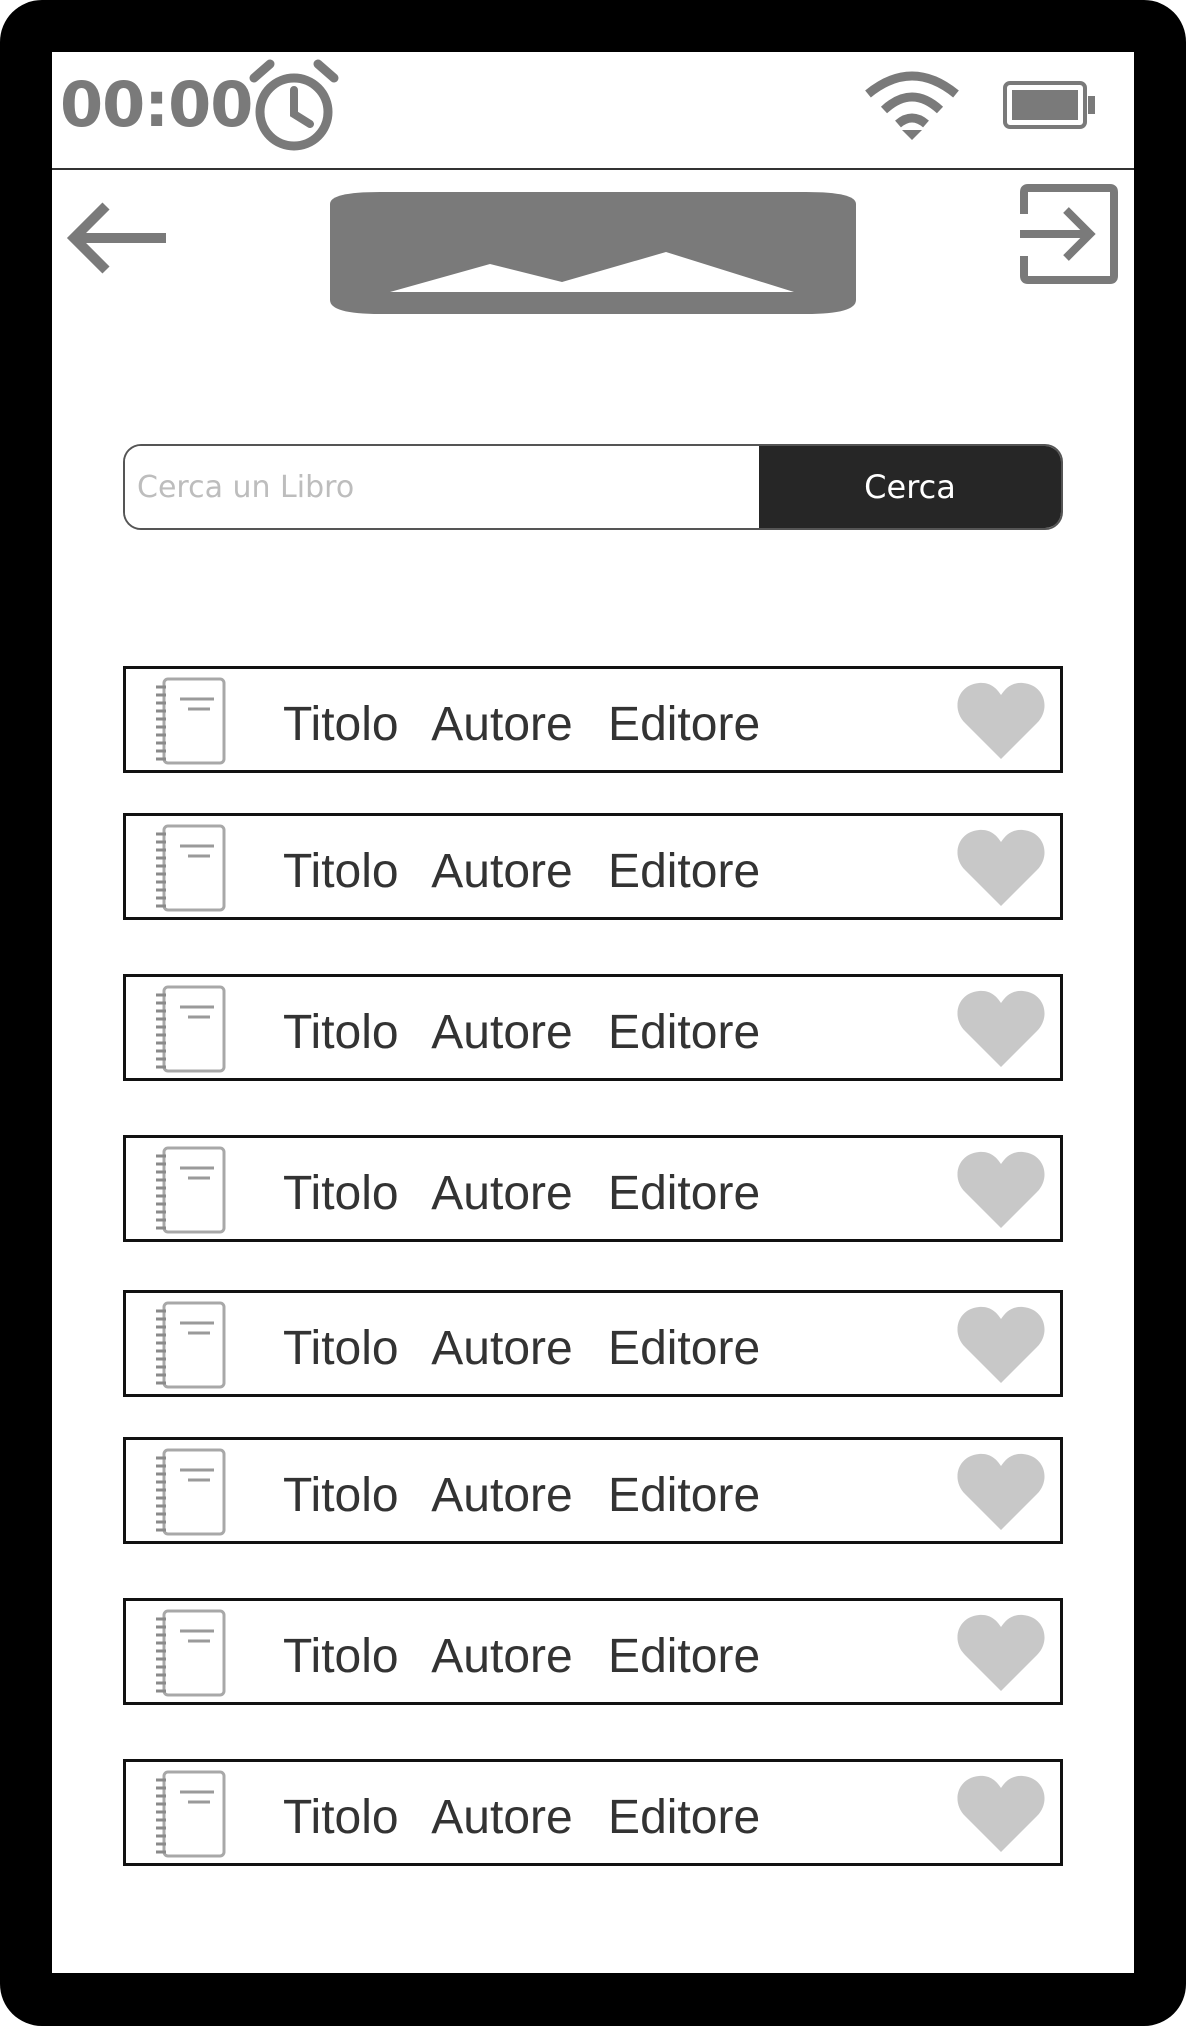 The width and height of the screenshot is (1186, 2026). I want to click on search-input, so click(442, 487).